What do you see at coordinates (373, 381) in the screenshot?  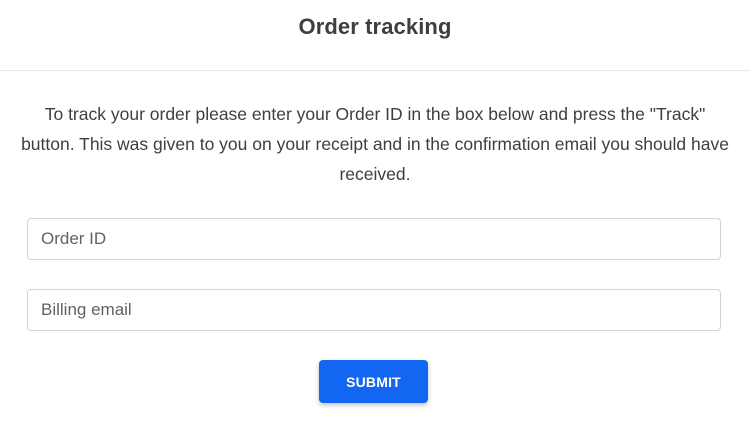 I see `submit-button: SUBMIT` at bounding box center [373, 381].